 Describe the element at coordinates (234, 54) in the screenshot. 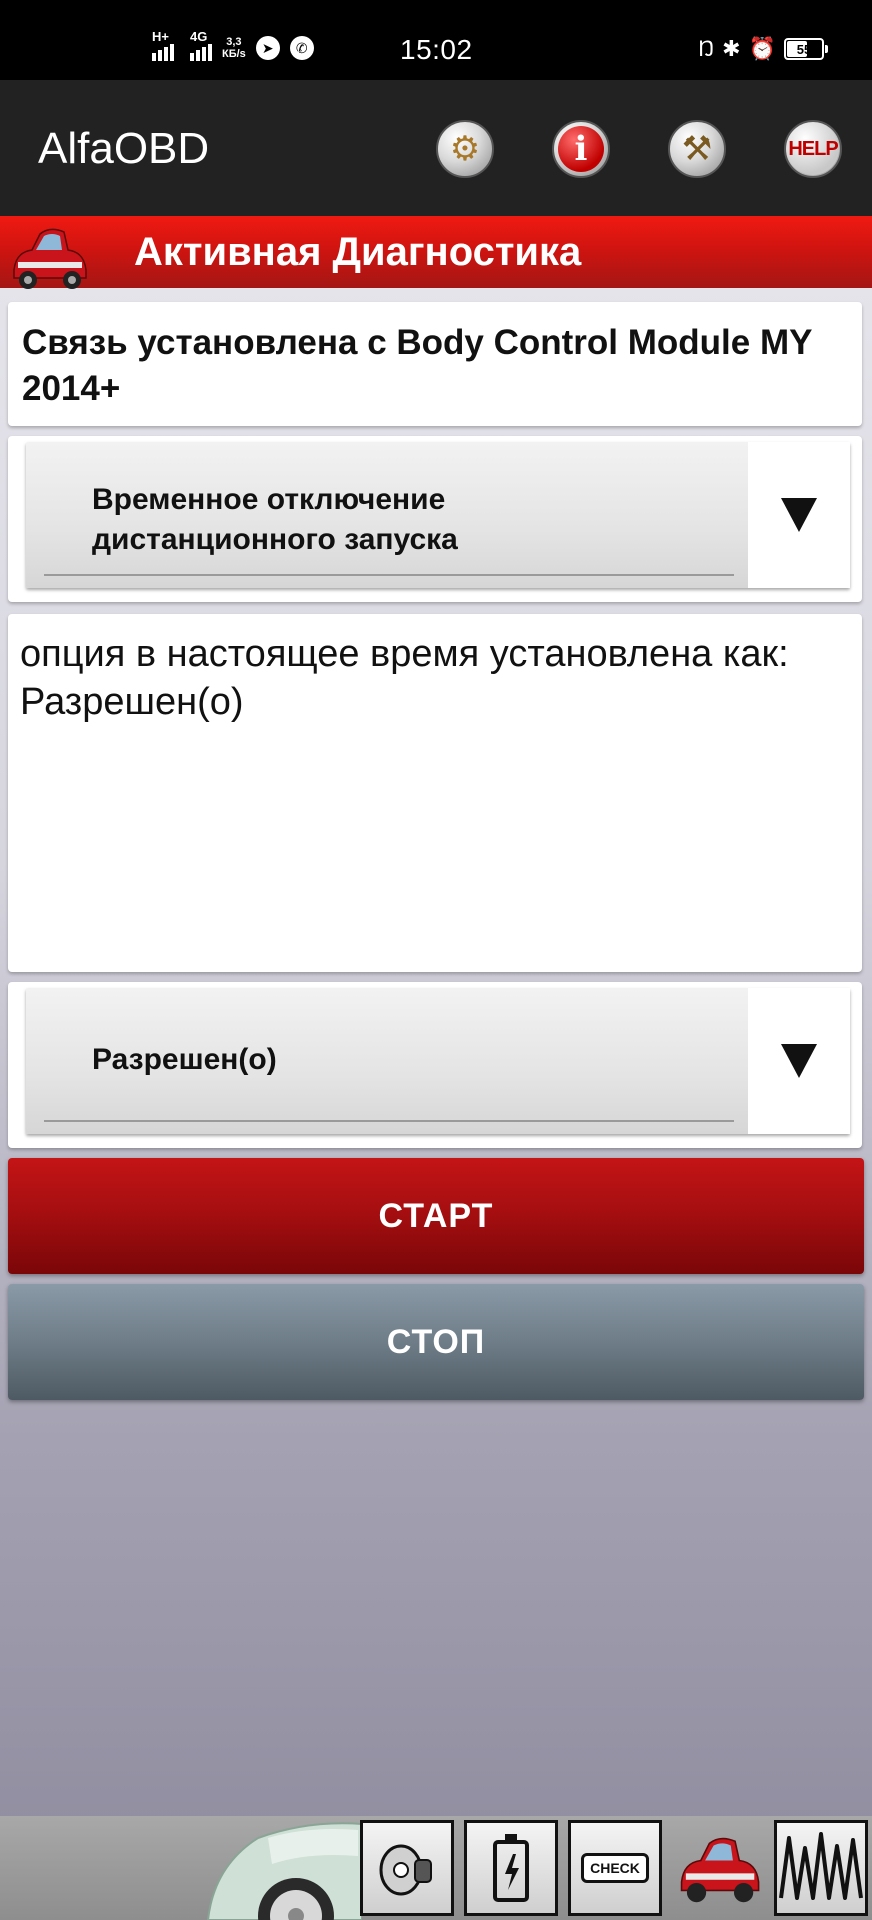

I see `speed-unit: КБ/s` at that location.